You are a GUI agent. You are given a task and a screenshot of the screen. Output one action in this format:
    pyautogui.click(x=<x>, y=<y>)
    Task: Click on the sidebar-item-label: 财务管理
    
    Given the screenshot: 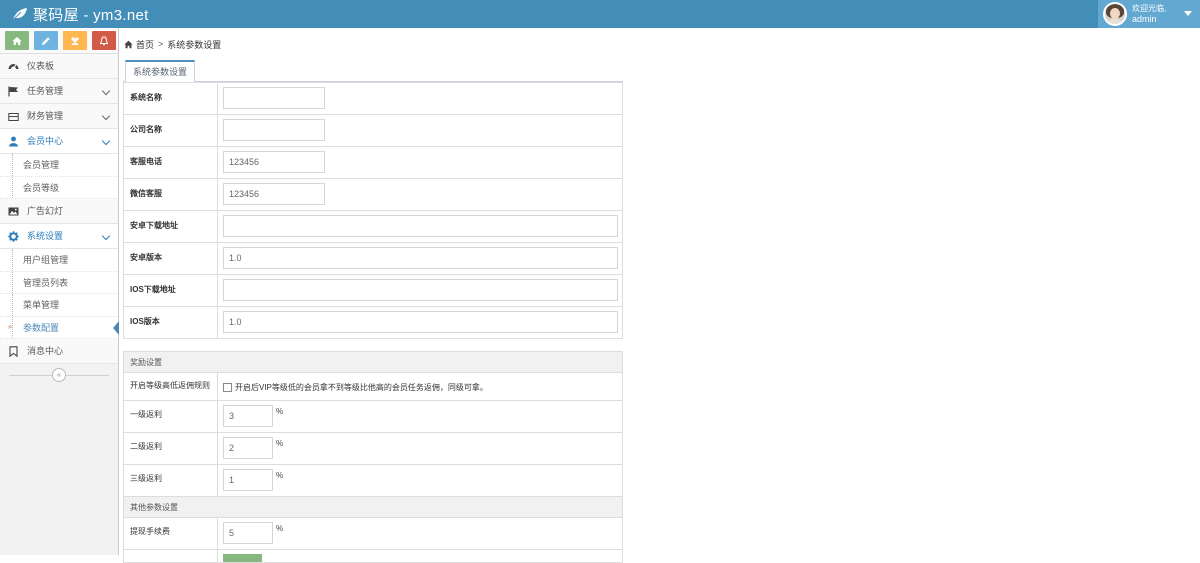 What is the action you would take?
    pyautogui.click(x=45, y=116)
    